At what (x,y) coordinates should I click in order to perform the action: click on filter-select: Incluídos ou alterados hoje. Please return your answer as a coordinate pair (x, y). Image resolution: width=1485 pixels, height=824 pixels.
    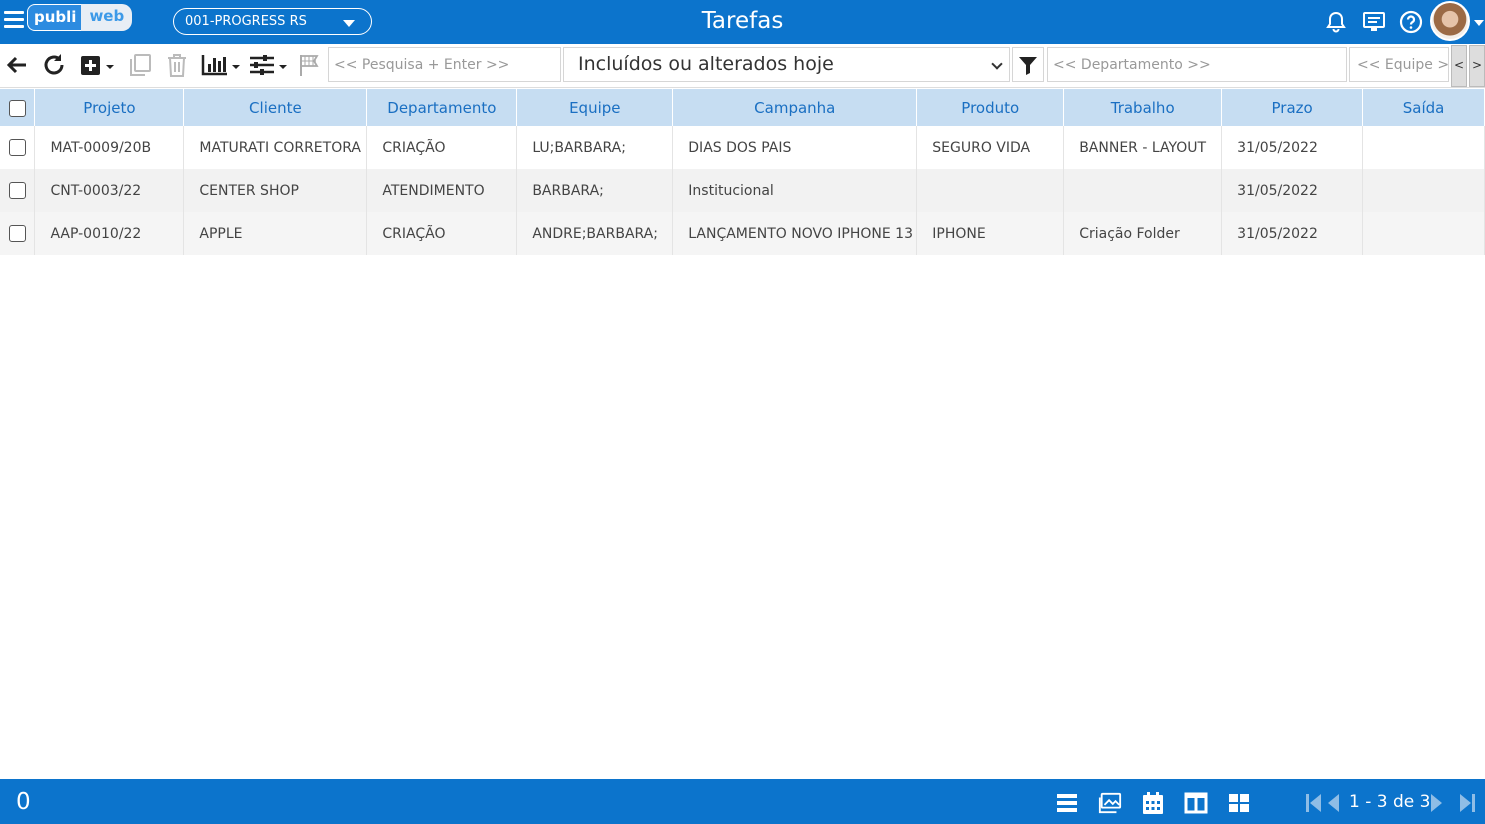
    Looking at the image, I should click on (786, 64).